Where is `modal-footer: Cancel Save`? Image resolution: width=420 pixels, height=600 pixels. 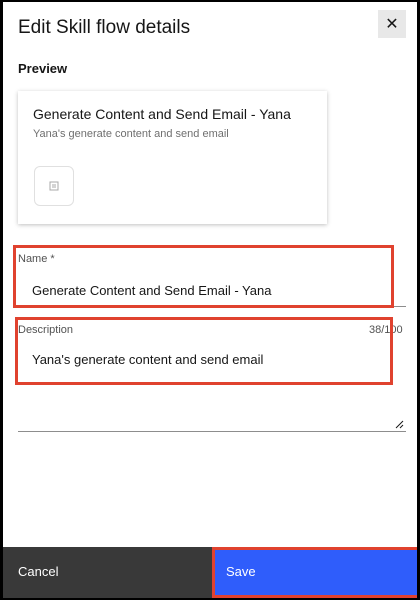
modal-footer: Cancel Save is located at coordinates (210, 572).